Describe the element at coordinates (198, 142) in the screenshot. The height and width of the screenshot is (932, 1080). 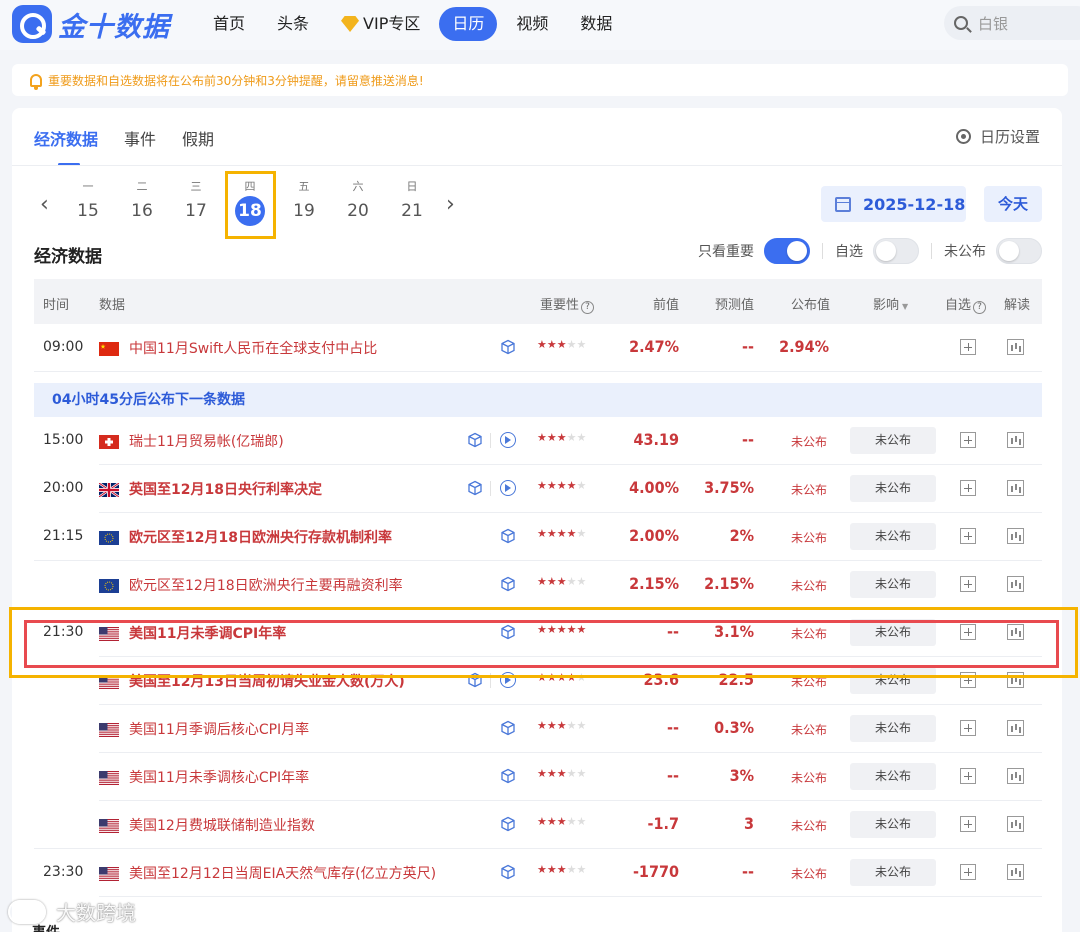
I see `tab-holidays: 假期` at that location.